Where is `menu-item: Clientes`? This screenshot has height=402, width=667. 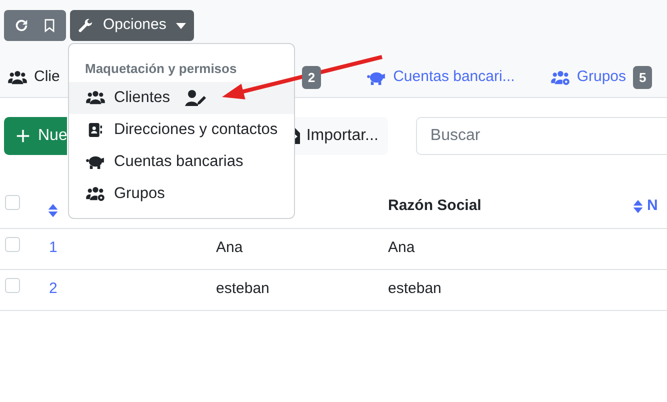
menu-item: Clientes is located at coordinates (181, 98).